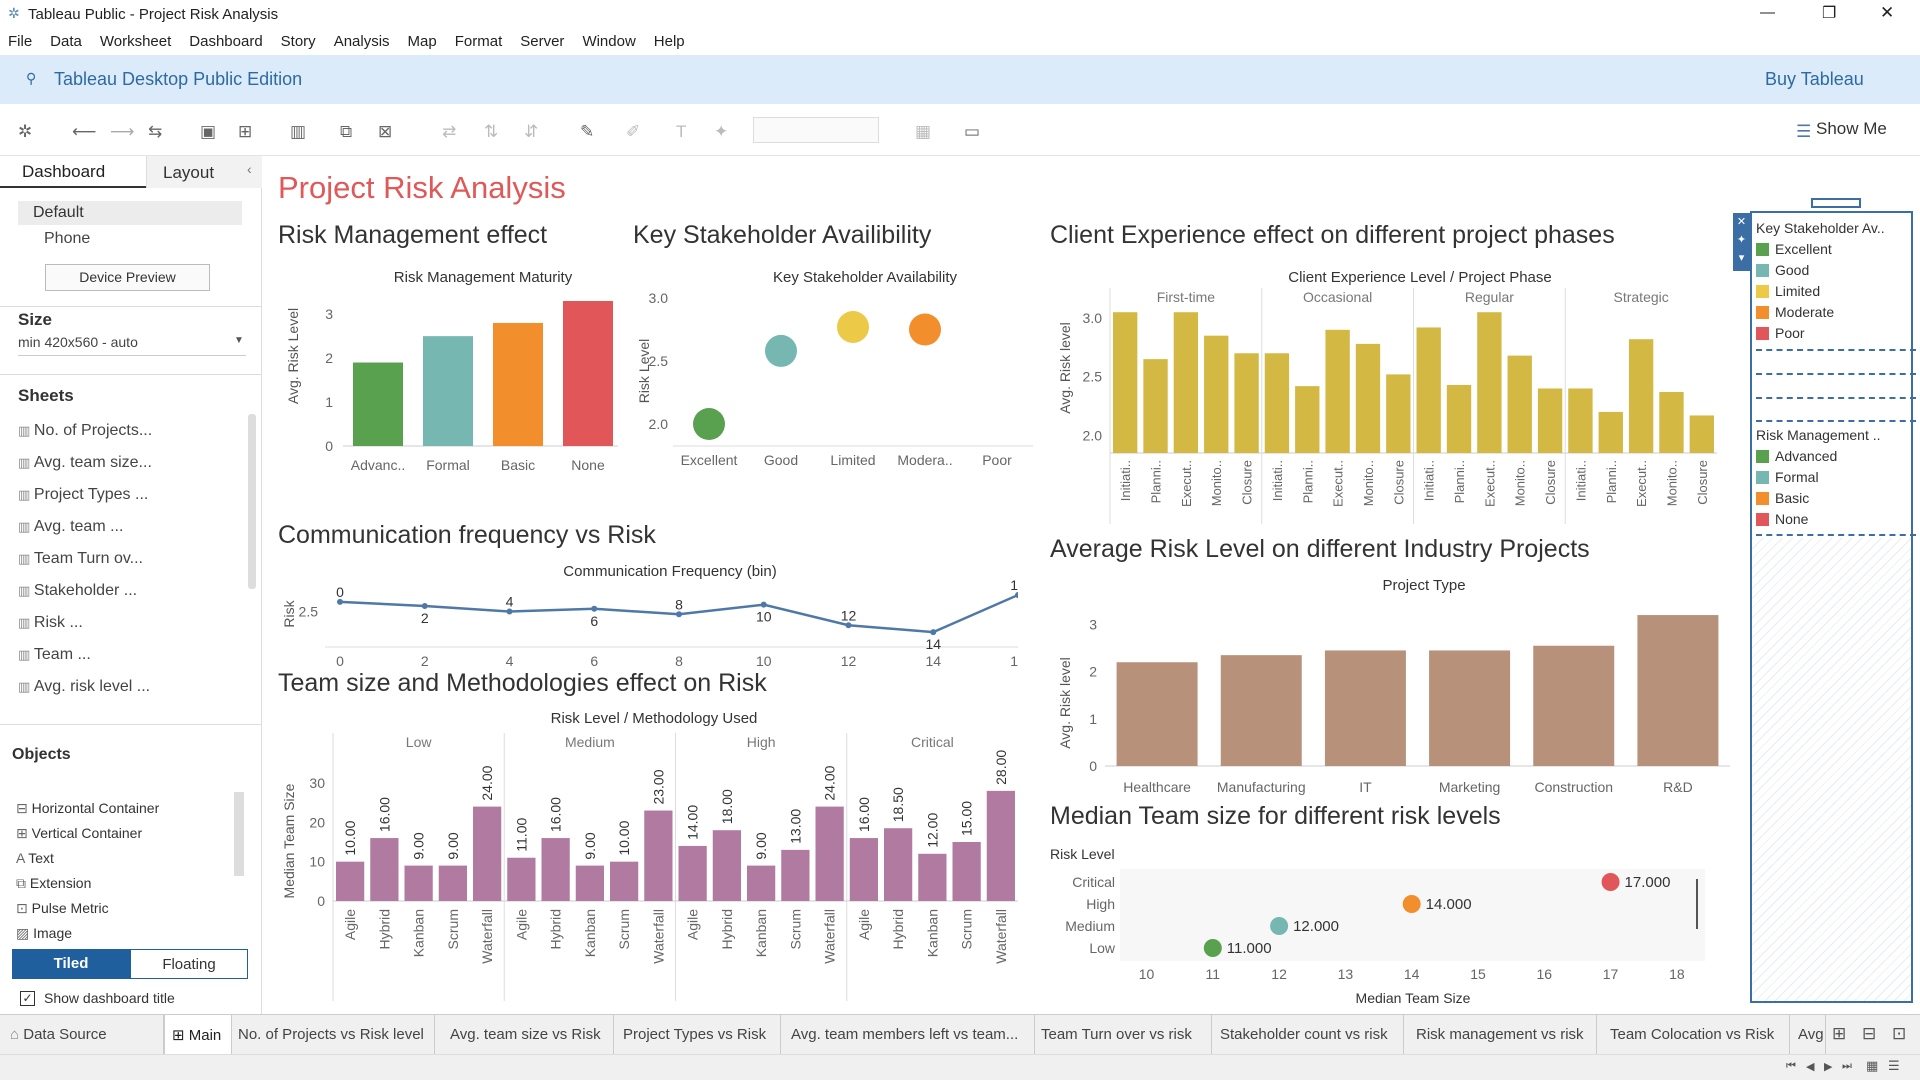 Image resolution: width=1920 pixels, height=1080 pixels. I want to click on menu-help: Help, so click(670, 39).